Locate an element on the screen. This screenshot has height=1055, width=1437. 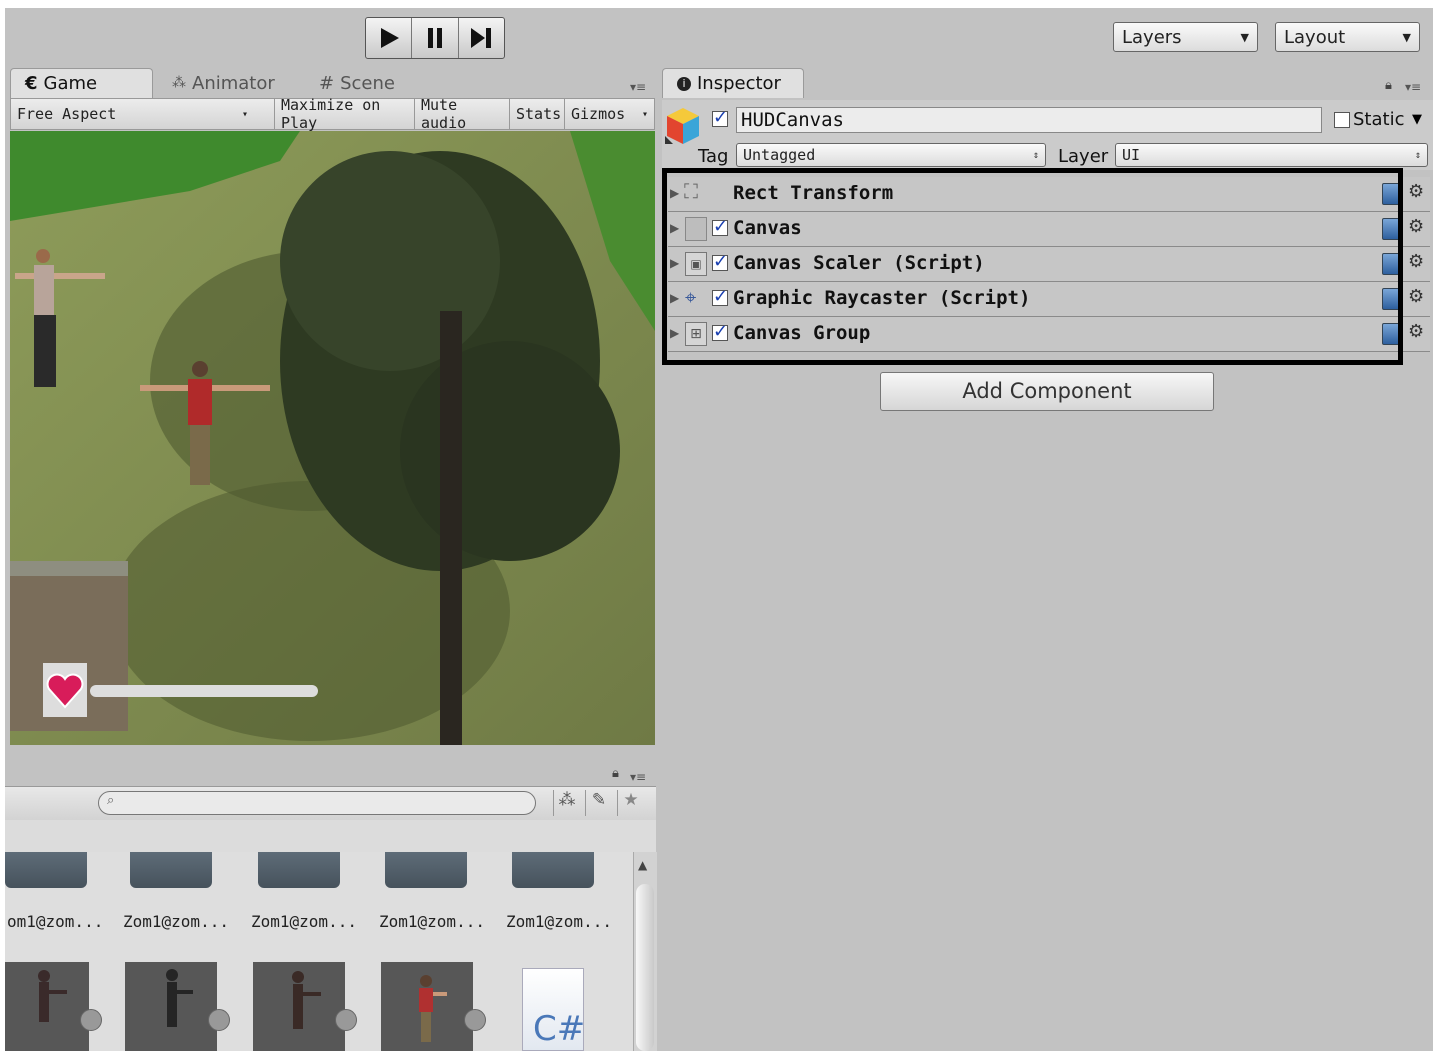
scroll-up-icon: ▲ is located at coordinates (642, 865).